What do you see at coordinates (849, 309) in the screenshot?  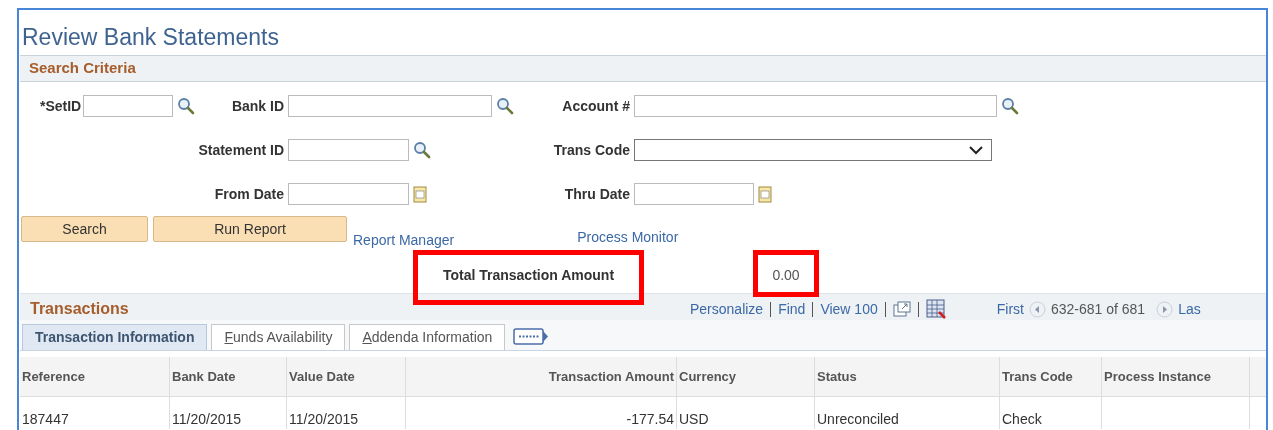 I see `toolbar-link: View 100` at bounding box center [849, 309].